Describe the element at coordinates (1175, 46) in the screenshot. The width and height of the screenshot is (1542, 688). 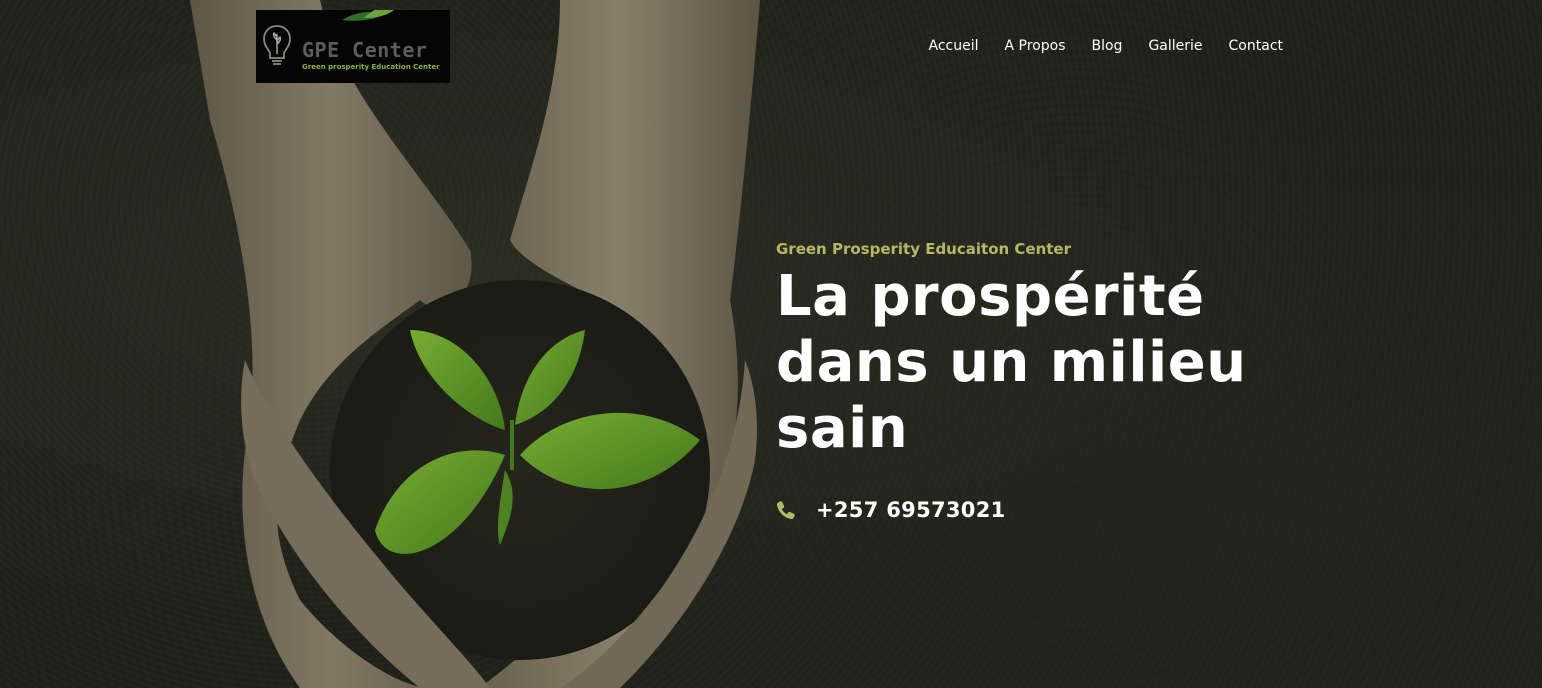
I see `nav-item-gallerie: Gallerie` at that location.